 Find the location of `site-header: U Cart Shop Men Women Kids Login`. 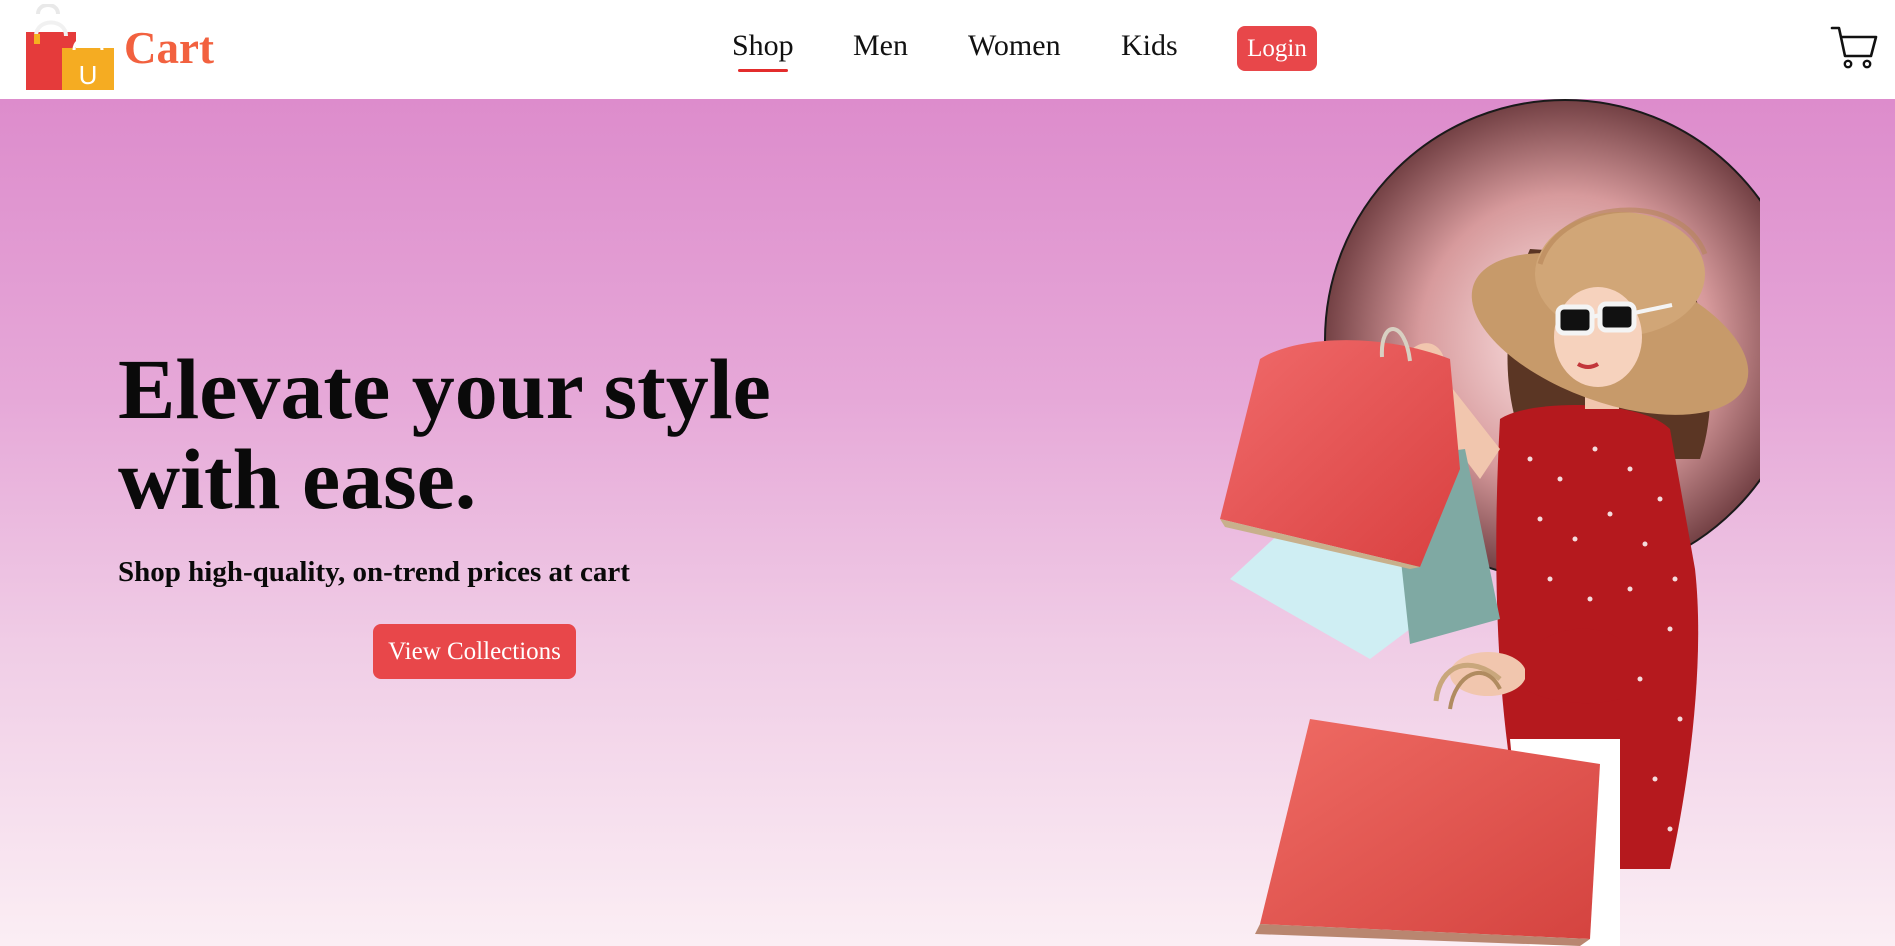

site-header: U Cart Shop Men Women Kids Login is located at coordinates (947, 49).